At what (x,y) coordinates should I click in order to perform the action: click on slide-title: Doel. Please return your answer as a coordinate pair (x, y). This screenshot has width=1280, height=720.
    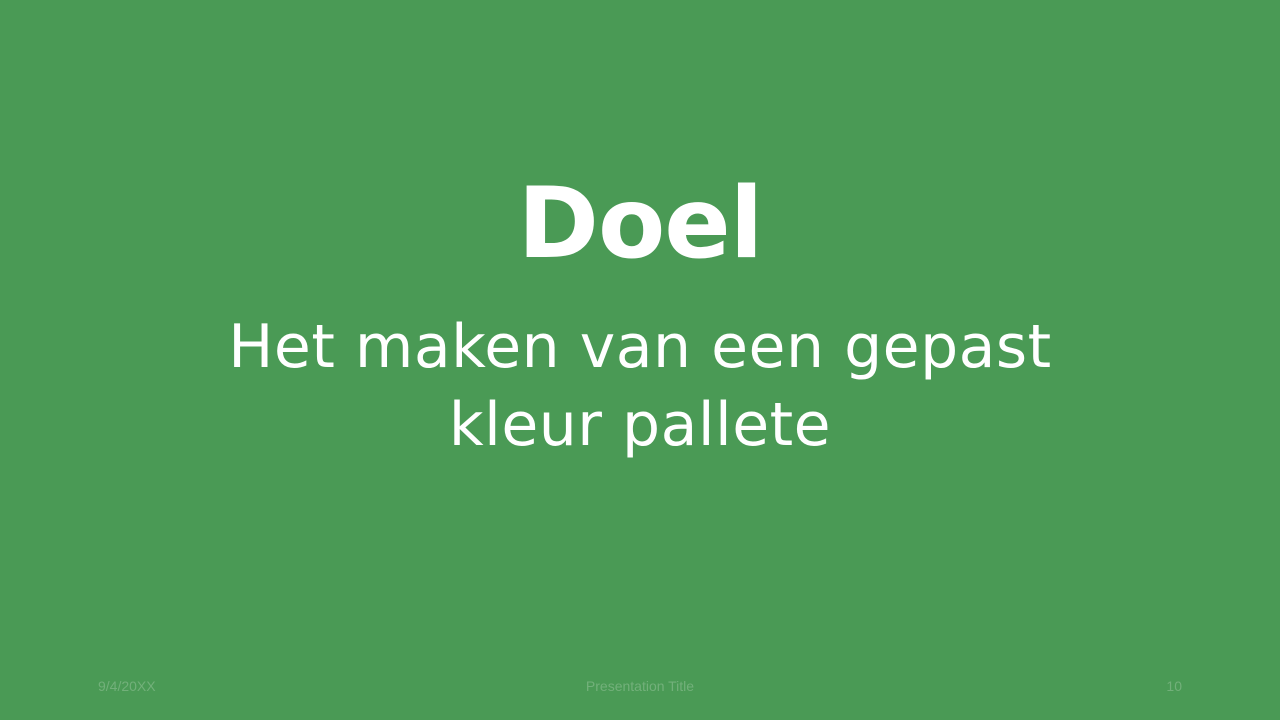
    Looking at the image, I should click on (640, 224).